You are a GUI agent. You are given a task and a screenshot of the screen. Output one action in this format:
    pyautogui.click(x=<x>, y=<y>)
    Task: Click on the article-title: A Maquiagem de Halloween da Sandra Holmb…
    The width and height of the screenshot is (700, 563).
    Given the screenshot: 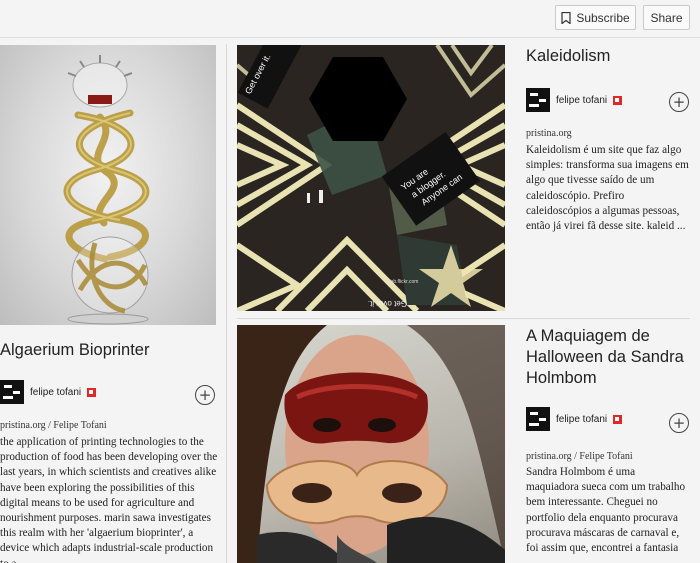 What is the action you would take?
    pyautogui.click(x=608, y=357)
    